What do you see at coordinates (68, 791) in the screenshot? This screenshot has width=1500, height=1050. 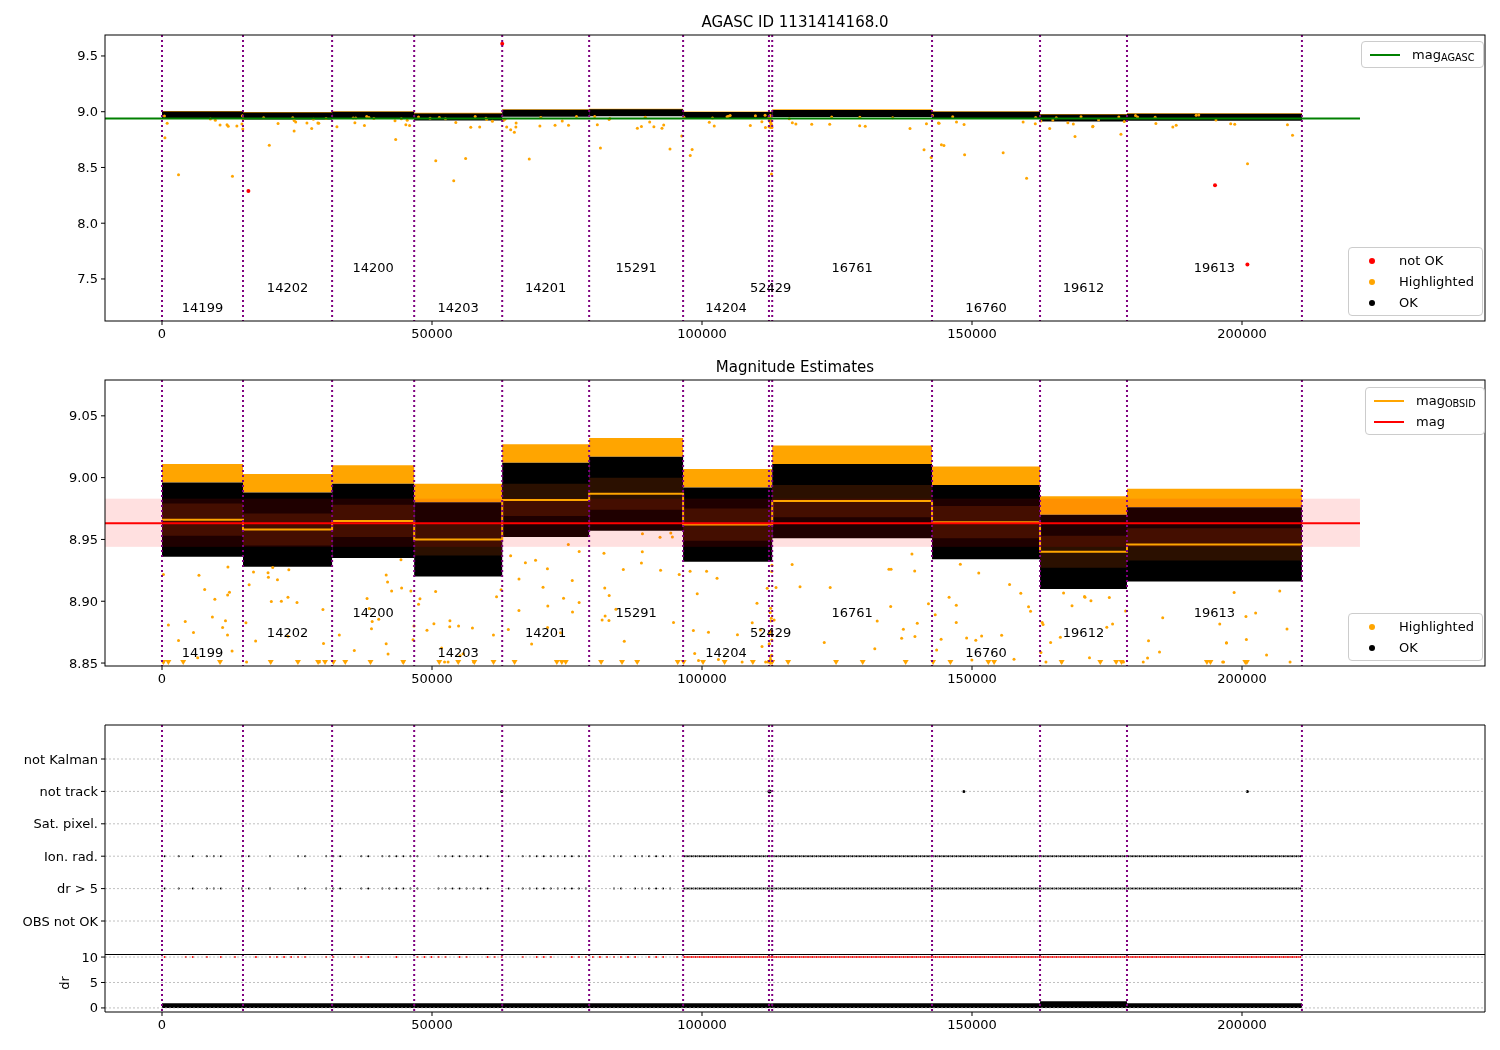 I see `y-tick-label: not track` at bounding box center [68, 791].